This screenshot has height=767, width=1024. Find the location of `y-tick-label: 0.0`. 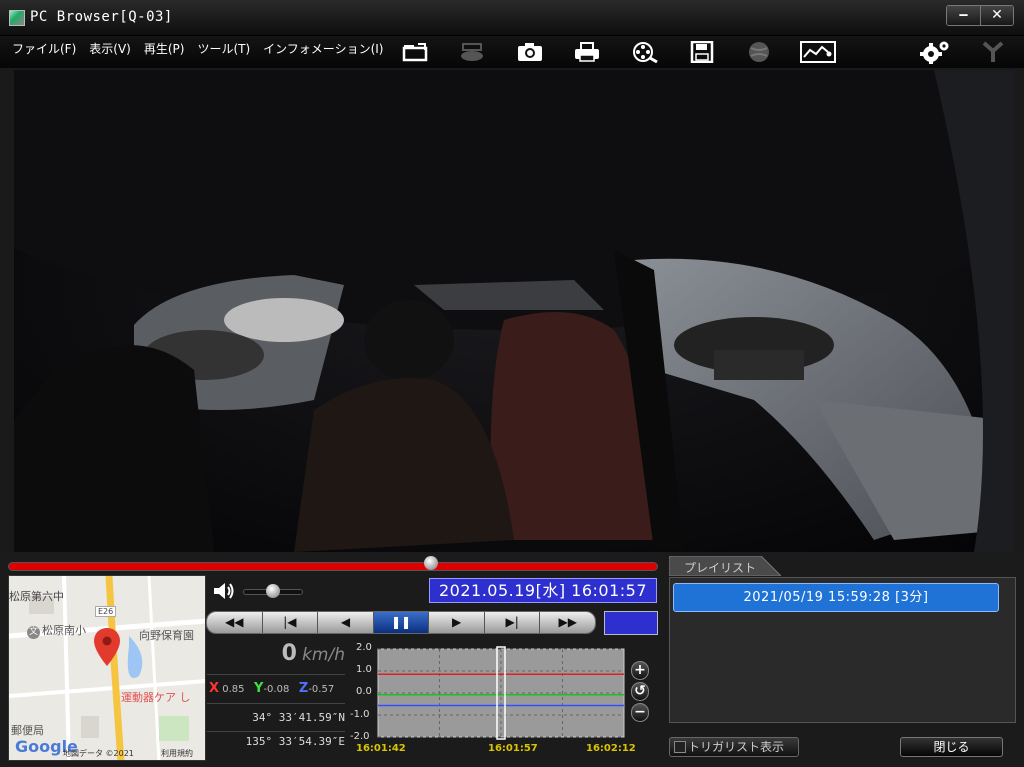

y-tick-label: 0.0 is located at coordinates (364, 691).